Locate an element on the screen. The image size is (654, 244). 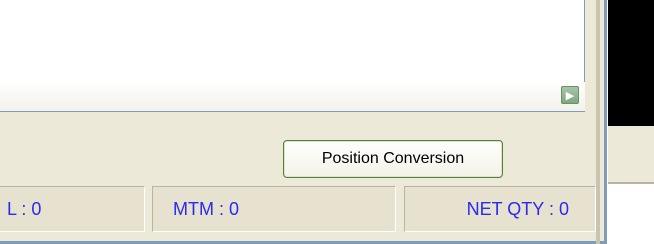
mtm-status-text: MTM : 0 is located at coordinates (206, 208).